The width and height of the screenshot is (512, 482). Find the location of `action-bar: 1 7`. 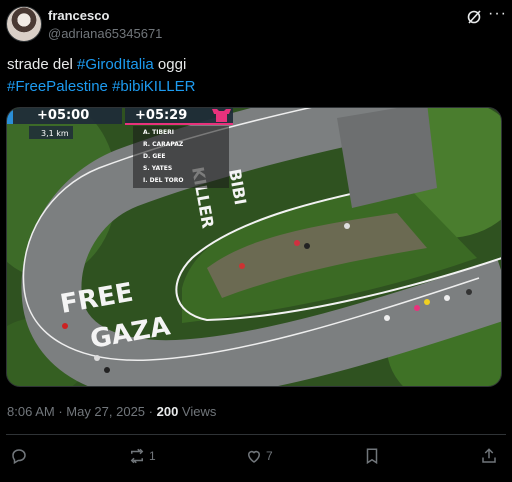

action-bar: 1 7 is located at coordinates (256, 457).